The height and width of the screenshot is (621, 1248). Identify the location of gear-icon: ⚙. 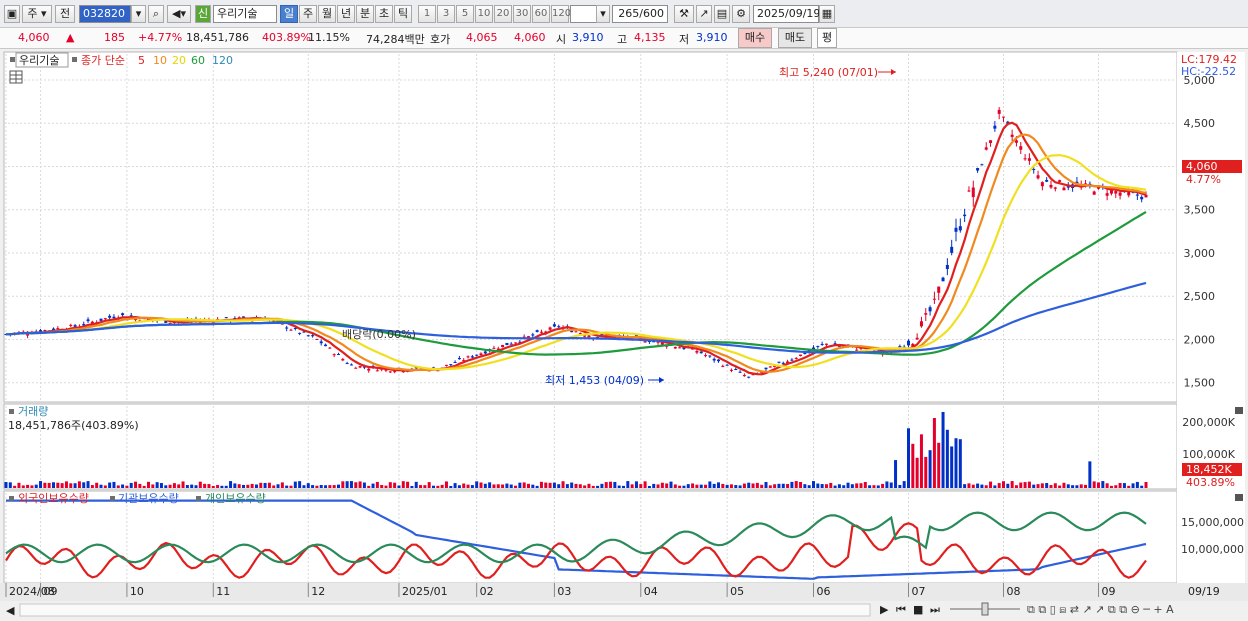
(741, 14).